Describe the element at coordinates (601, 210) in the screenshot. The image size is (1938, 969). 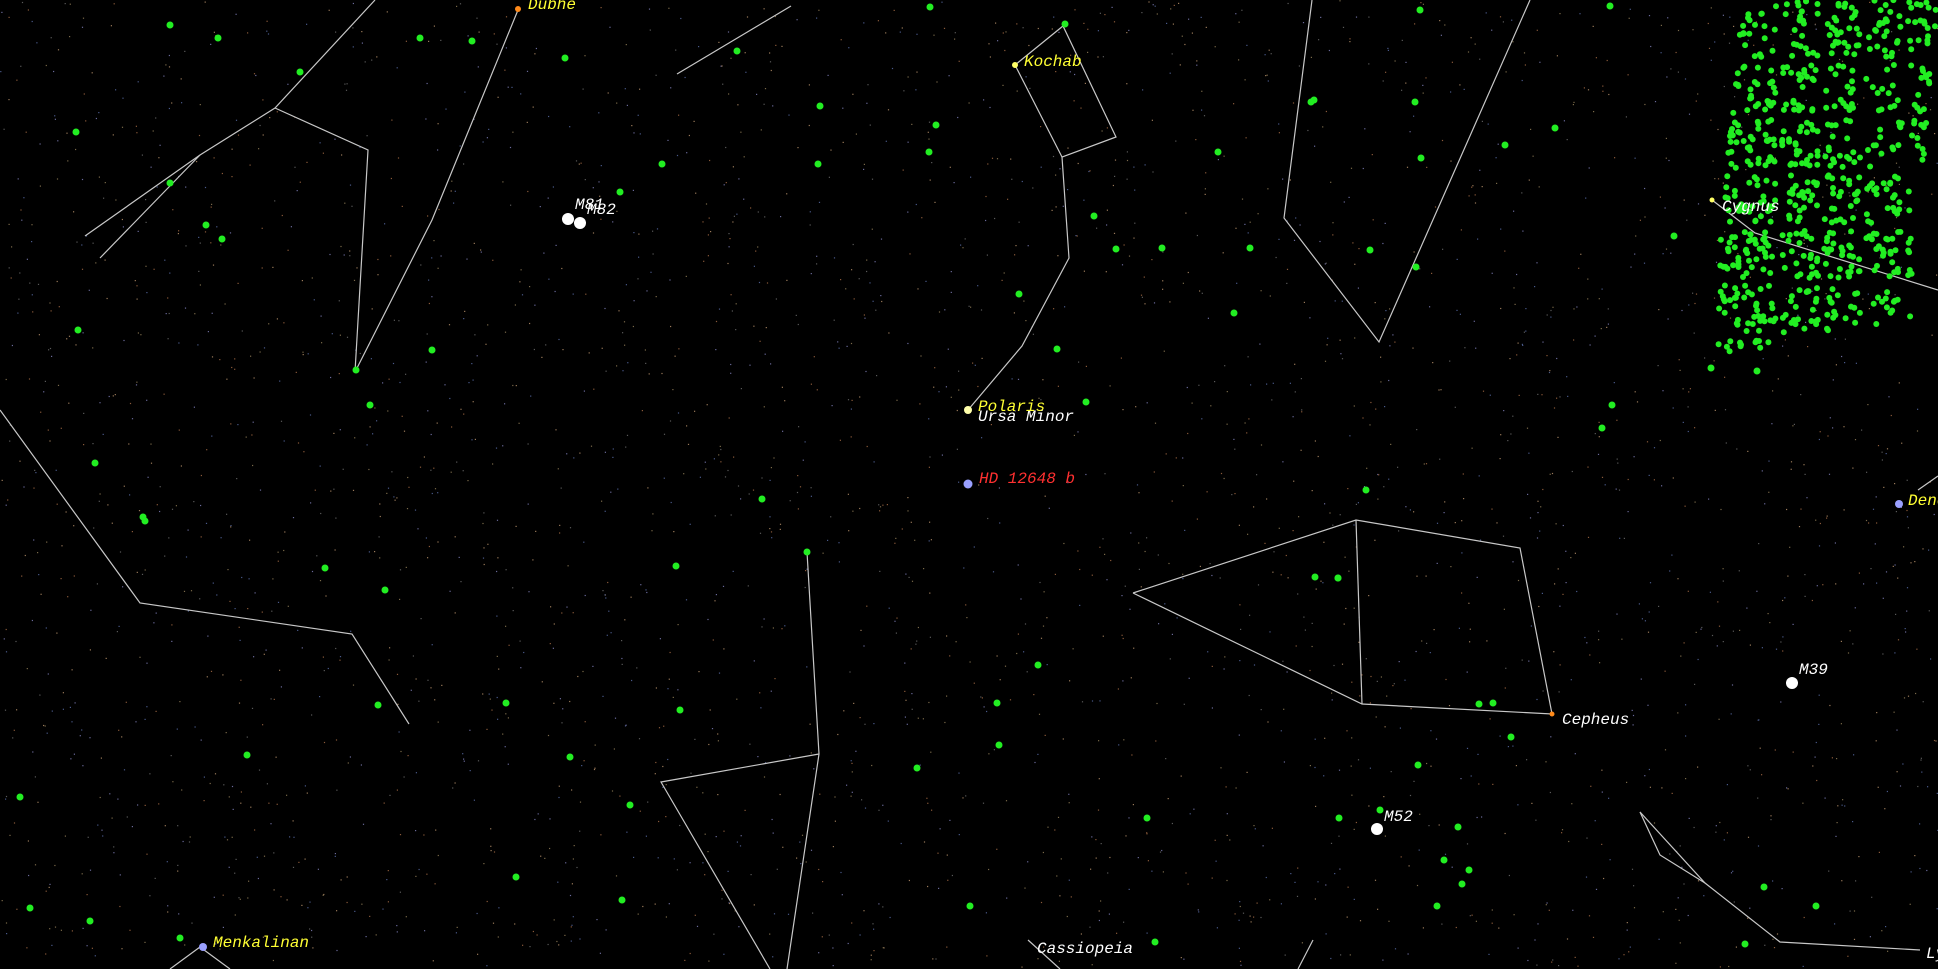
I see `galaxy-label-m82: M82` at that location.